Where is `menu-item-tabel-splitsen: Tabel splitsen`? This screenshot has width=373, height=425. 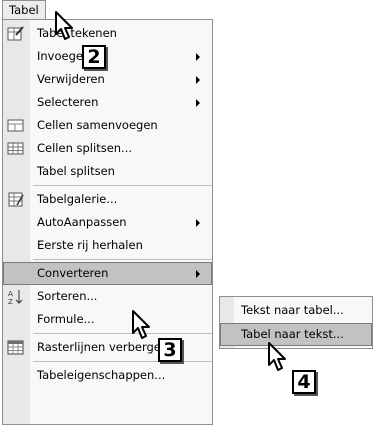 menu-item-tabel-splitsen: Tabel splitsen is located at coordinates (107, 171).